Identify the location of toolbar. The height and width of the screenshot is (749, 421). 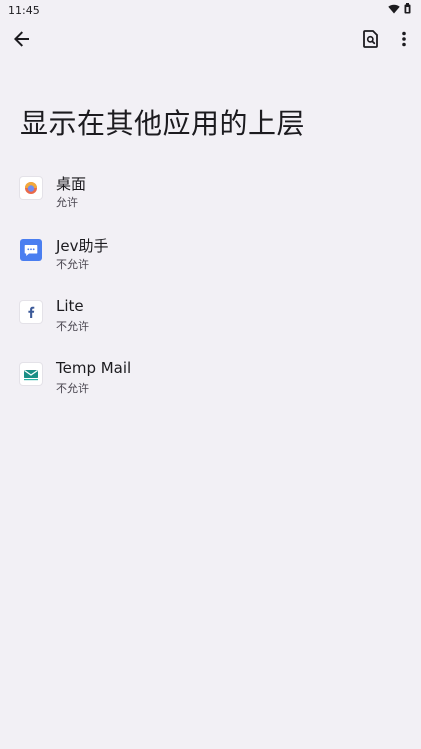
(210, 41).